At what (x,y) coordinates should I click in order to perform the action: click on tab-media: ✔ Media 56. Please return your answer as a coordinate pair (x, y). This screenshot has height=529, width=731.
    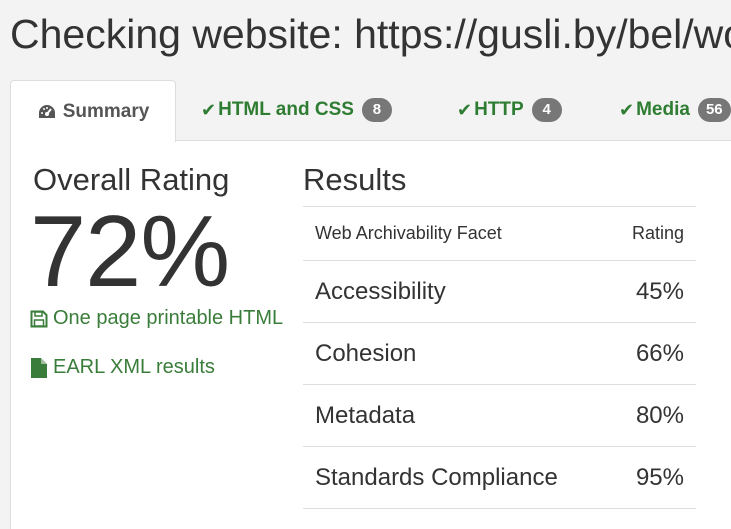
    Looking at the image, I should click on (675, 110).